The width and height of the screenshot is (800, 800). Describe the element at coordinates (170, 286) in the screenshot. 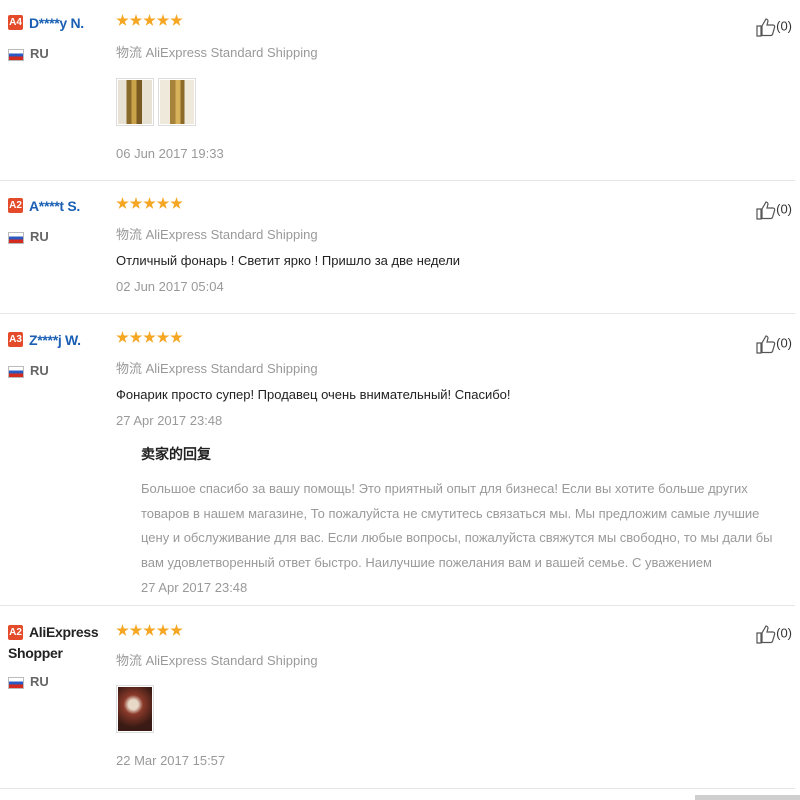

I see `review-date: 02 Jun 2017 05:04` at that location.